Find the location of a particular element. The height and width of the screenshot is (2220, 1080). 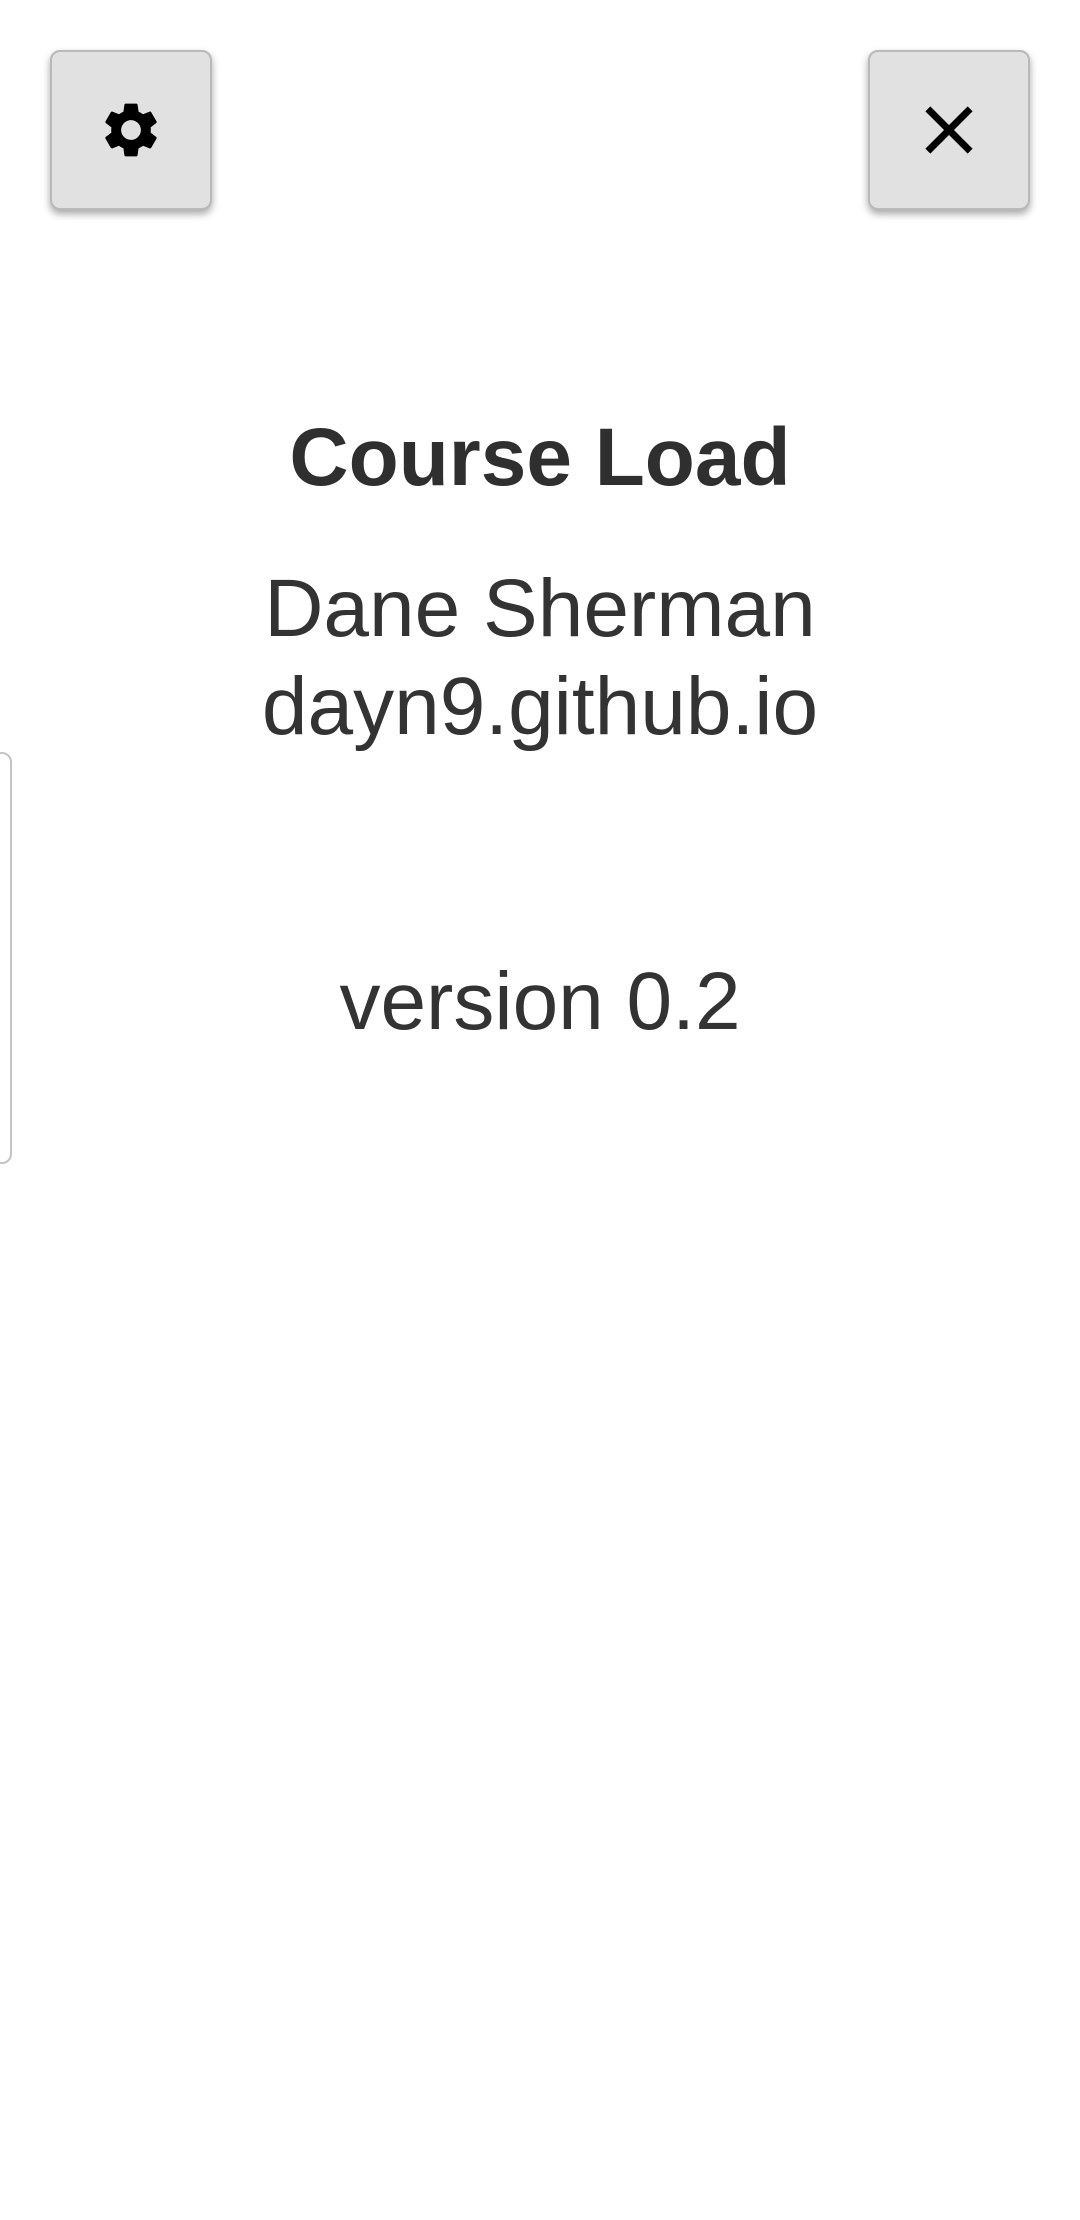

close-icon is located at coordinates (949, 130).